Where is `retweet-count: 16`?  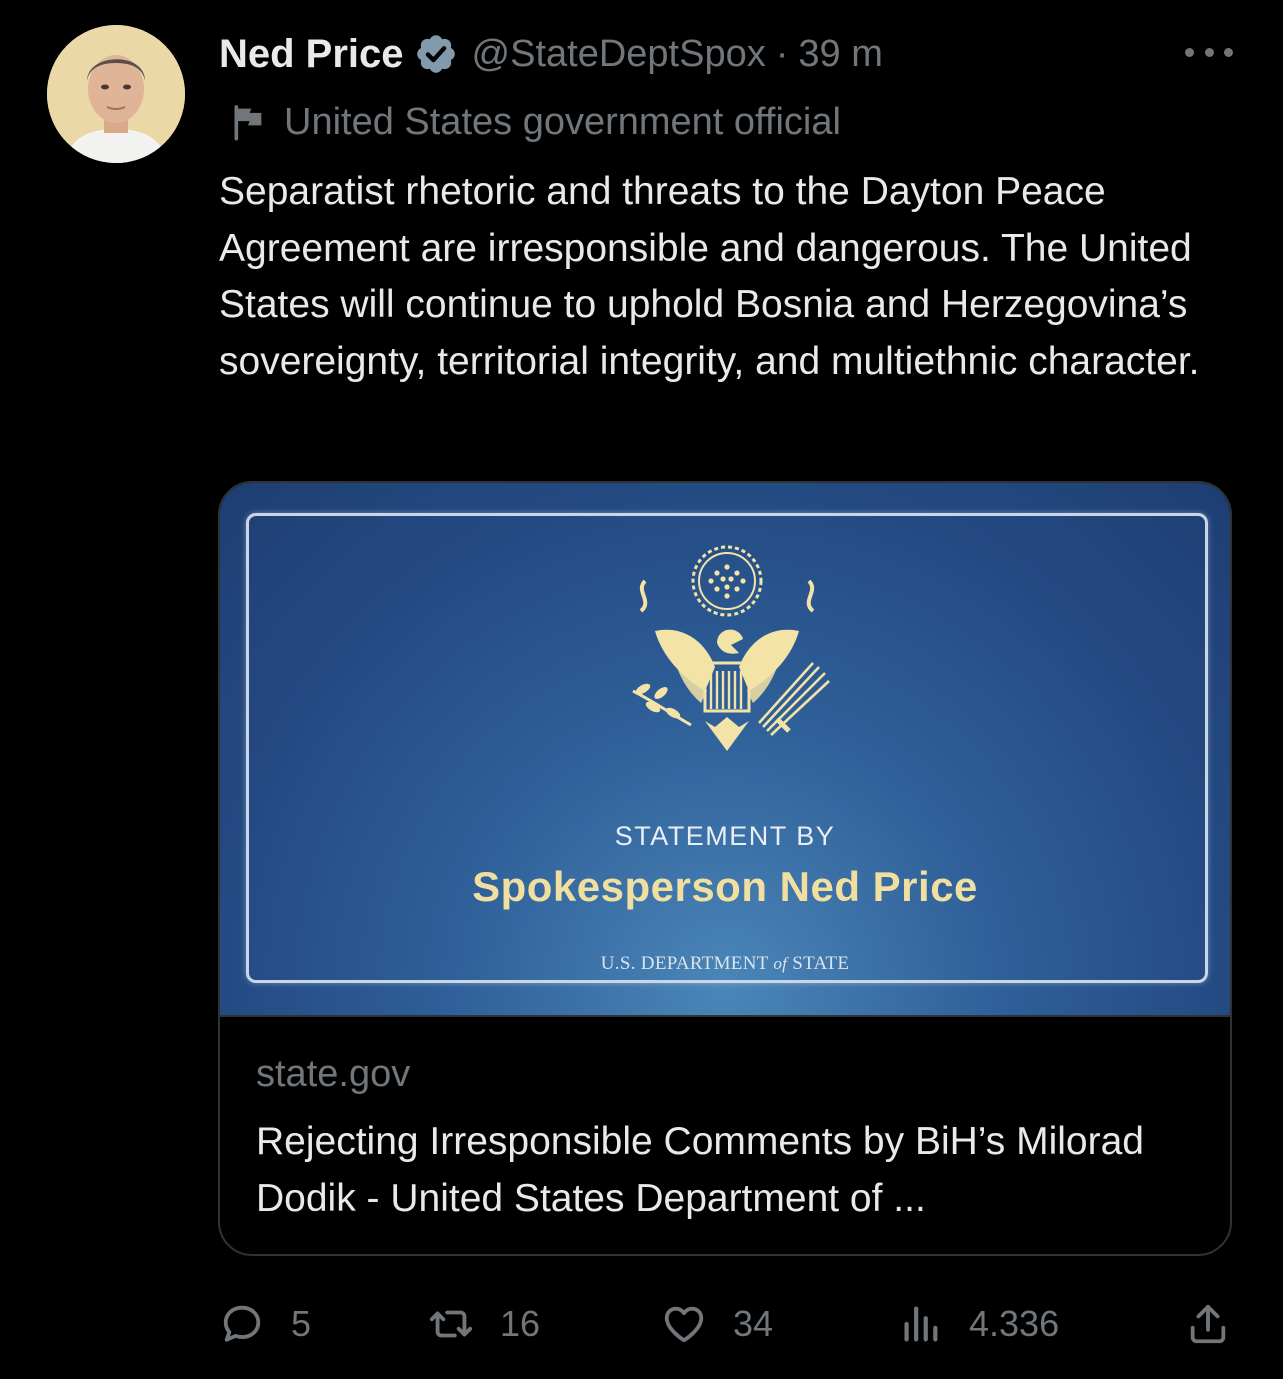
retweet-count: 16 is located at coordinates (520, 1323).